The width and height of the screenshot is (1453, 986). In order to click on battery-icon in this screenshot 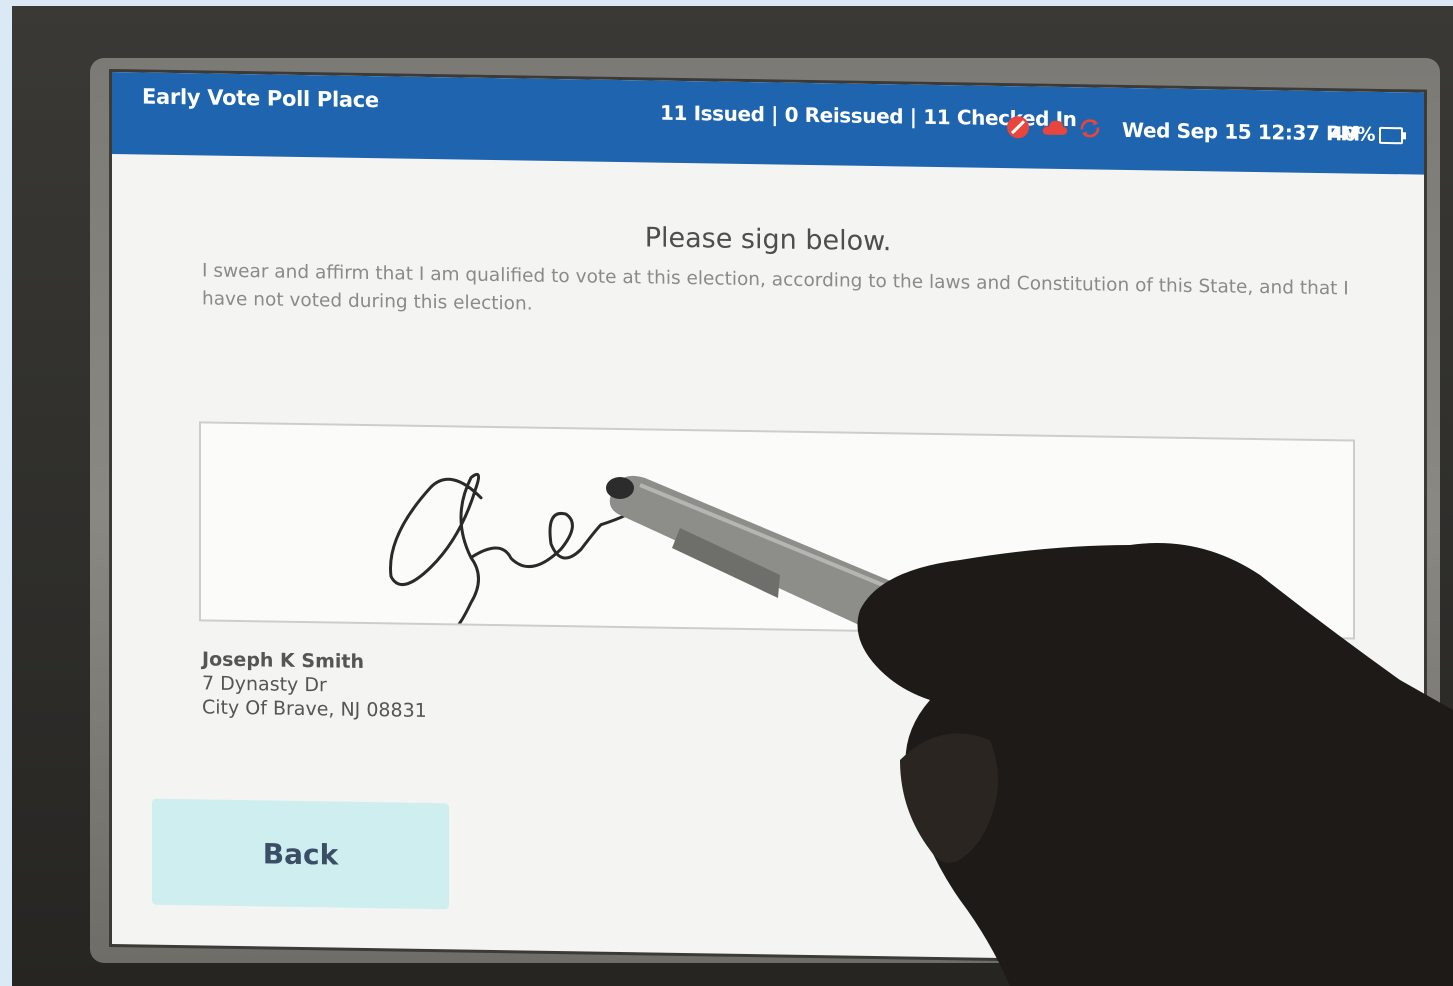, I will do `click(1391, 135)`.